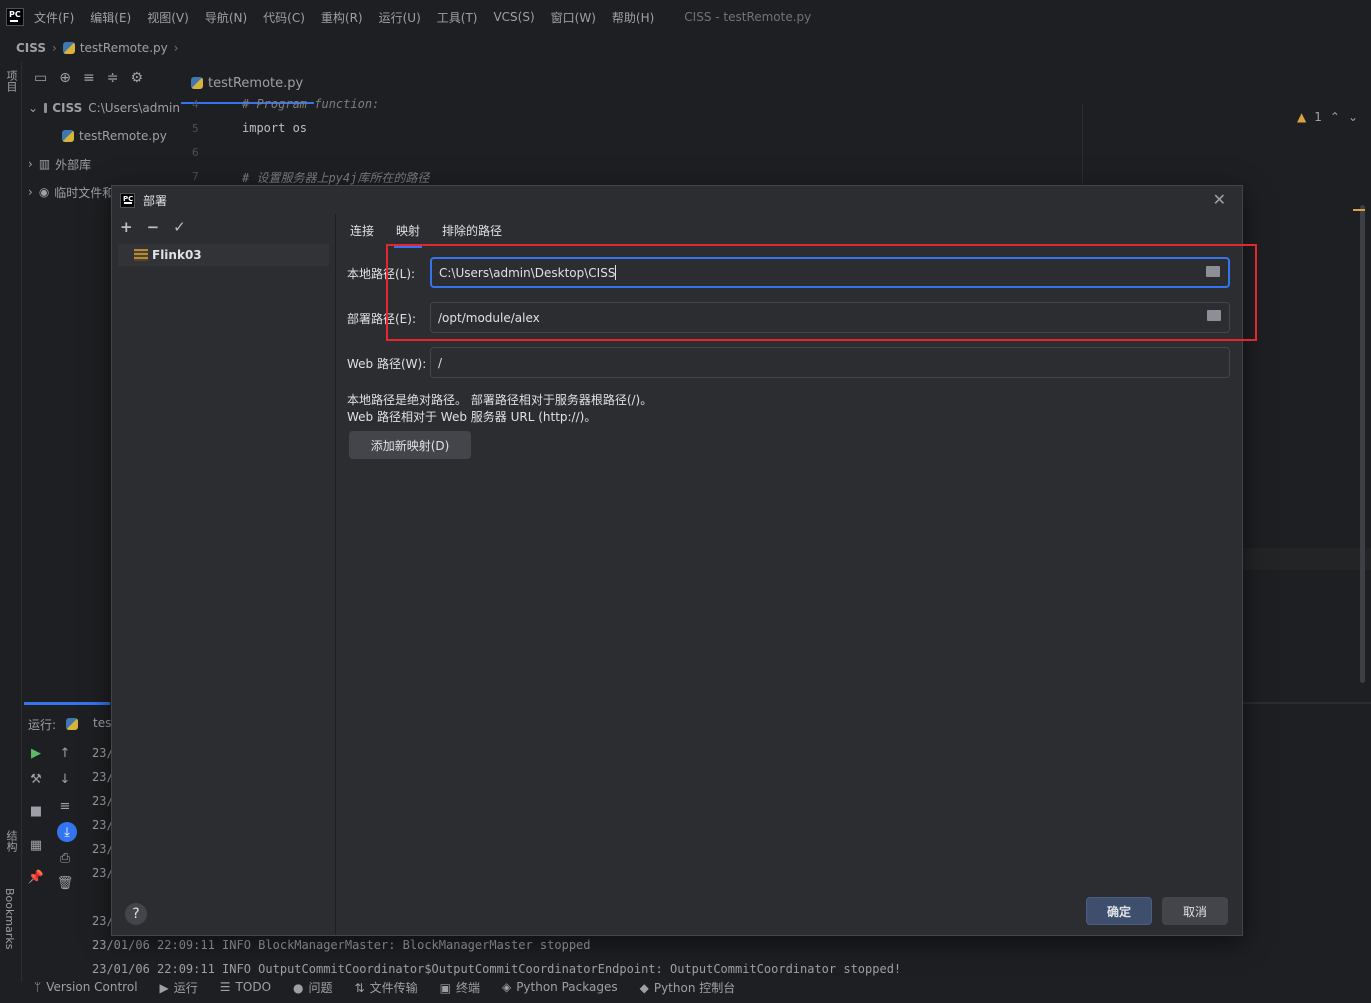 The height and width of the screenshot is (1003, 1371). Describe the element at coordinates (408, 235) in the screenshot. I see `tab-mappings: 映射` at that location.